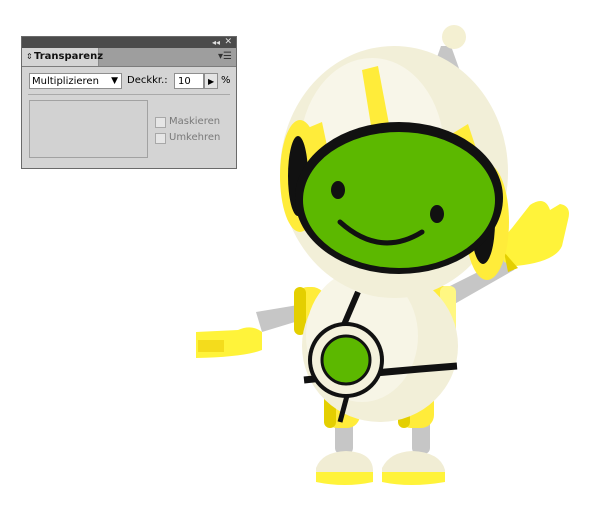 This screenshot has width=610, height=508. I want to click on robot-right-leg, so click(413, 451).